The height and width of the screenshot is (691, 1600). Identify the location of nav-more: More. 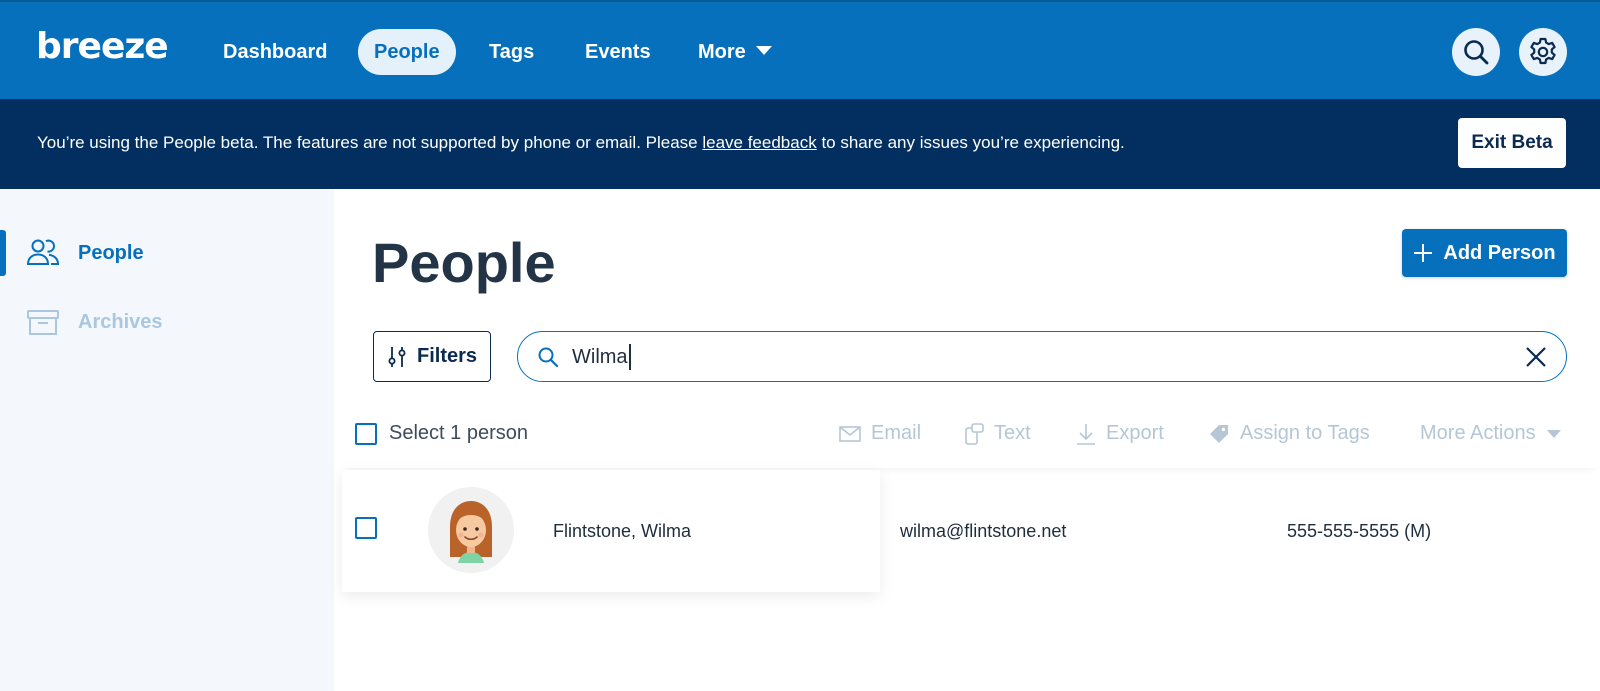
(735, 52).